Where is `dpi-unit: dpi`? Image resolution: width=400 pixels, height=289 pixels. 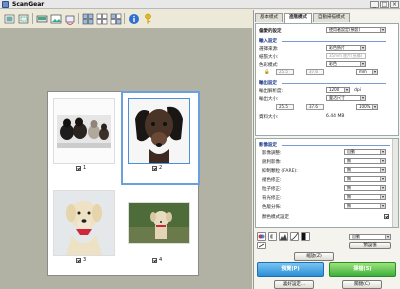
dpi-unit: dpi is located at coordinates (357, 90).